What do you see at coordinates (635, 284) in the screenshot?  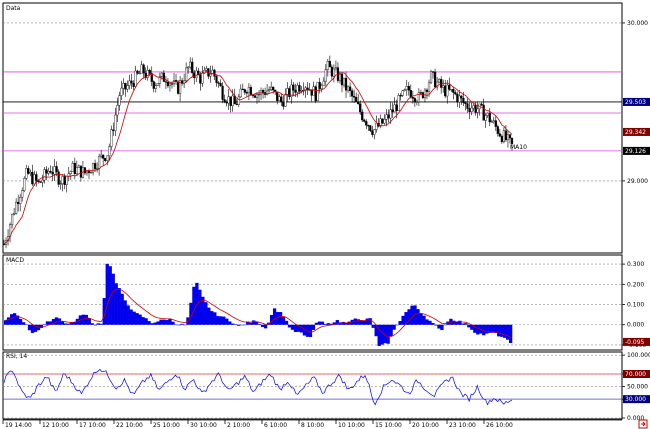 I see `macd-tick-label: 0.200` at bounding box center [635, 284].